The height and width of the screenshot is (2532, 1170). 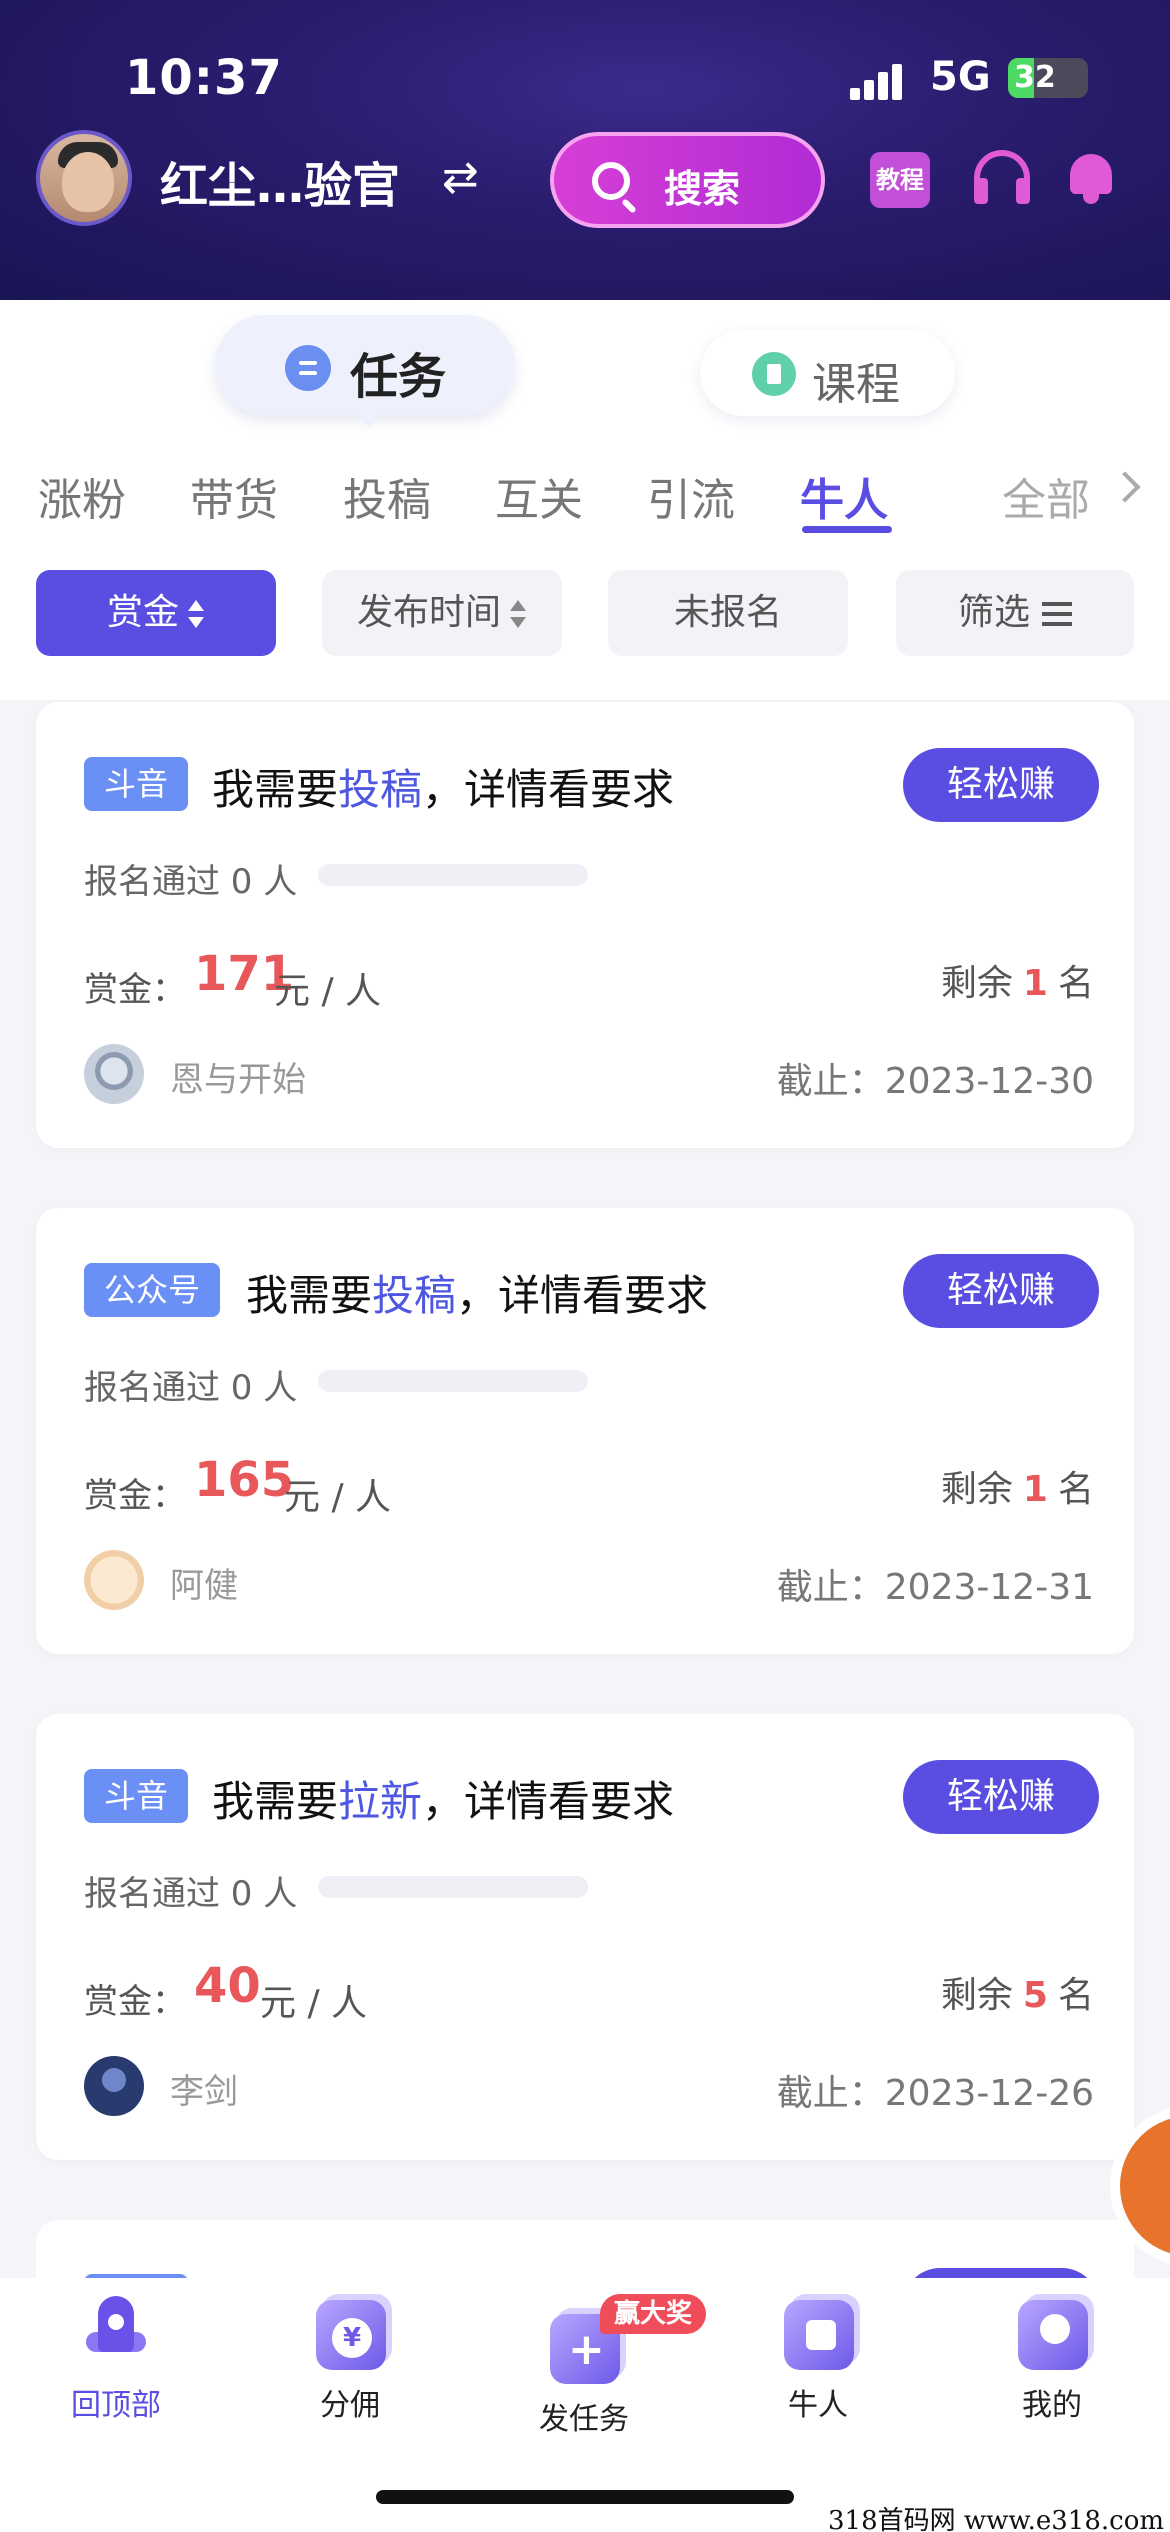 I want to click on task-title: 我需要拉新，详情看要求, so click(x=443, y=1798).